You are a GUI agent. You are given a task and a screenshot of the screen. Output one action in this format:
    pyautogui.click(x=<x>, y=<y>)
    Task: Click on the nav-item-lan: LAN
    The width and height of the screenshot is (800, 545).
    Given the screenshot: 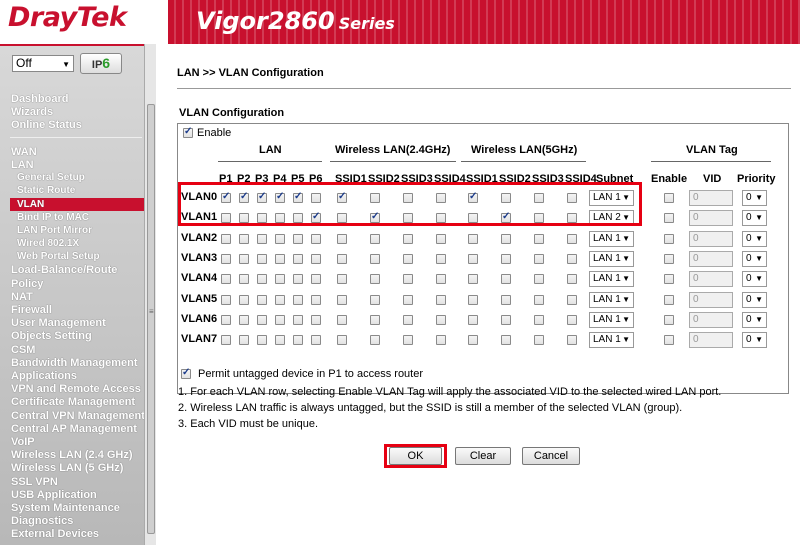 What is the action you would take?
    pyautogui.click(x=22, y=165)
    